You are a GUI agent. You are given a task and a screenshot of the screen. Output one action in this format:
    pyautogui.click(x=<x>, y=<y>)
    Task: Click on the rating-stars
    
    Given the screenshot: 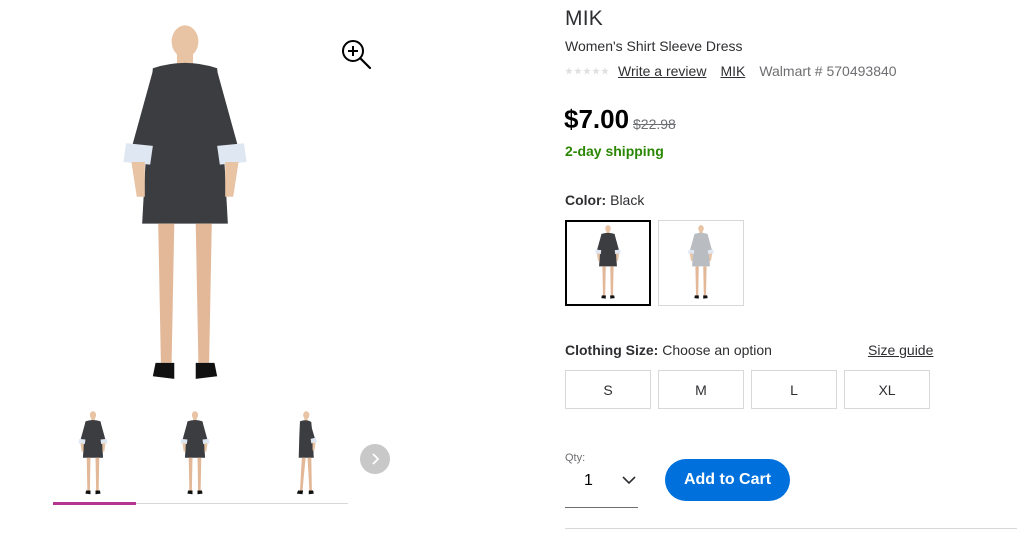 What is the action you would take?
    pyautogui.click(x=587, y=71)
    